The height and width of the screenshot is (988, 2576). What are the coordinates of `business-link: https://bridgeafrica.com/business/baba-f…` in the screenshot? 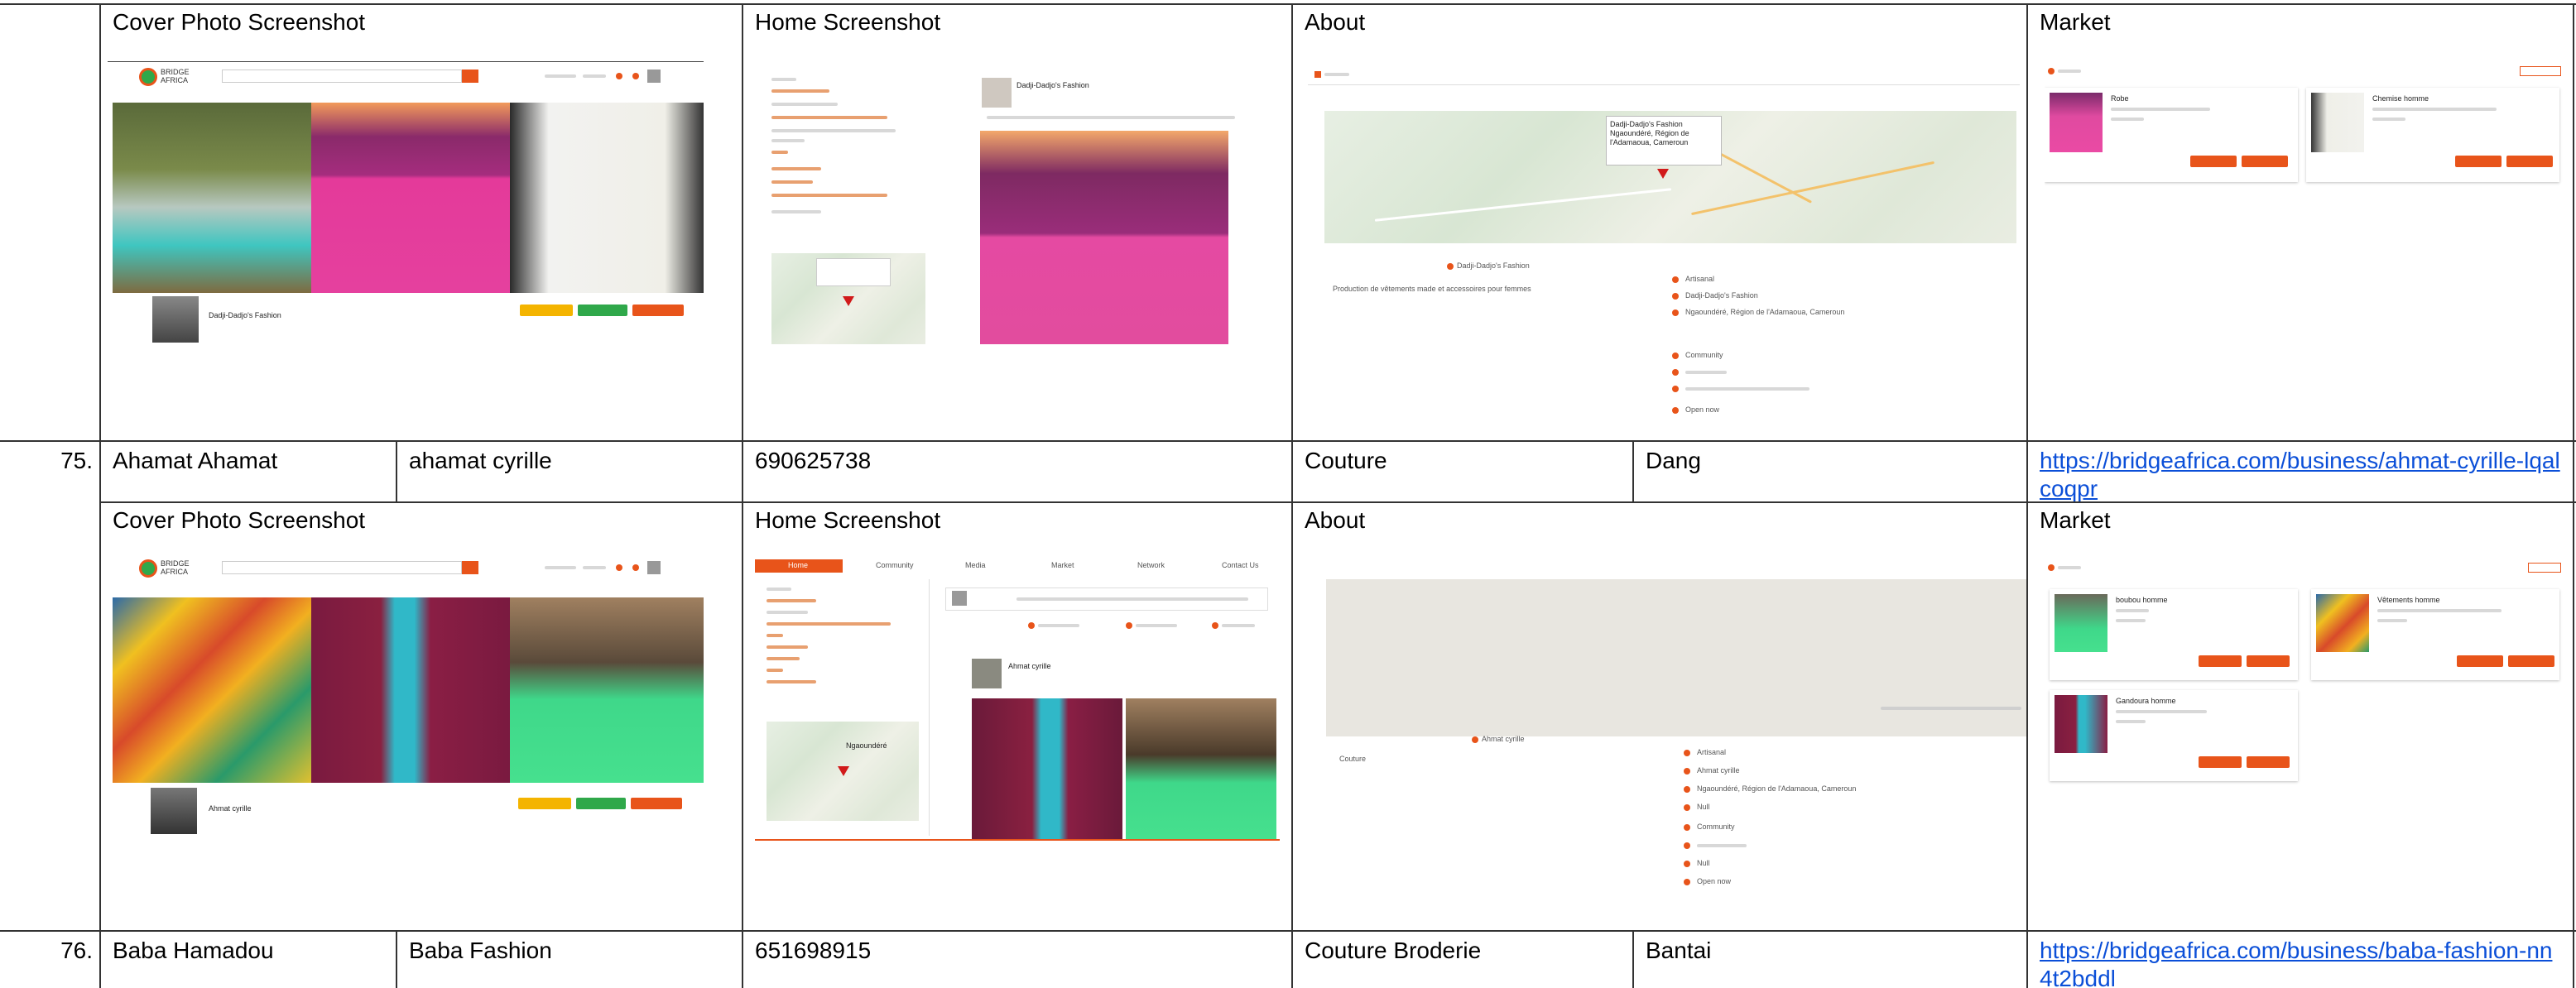 It's located at (2300, 960).